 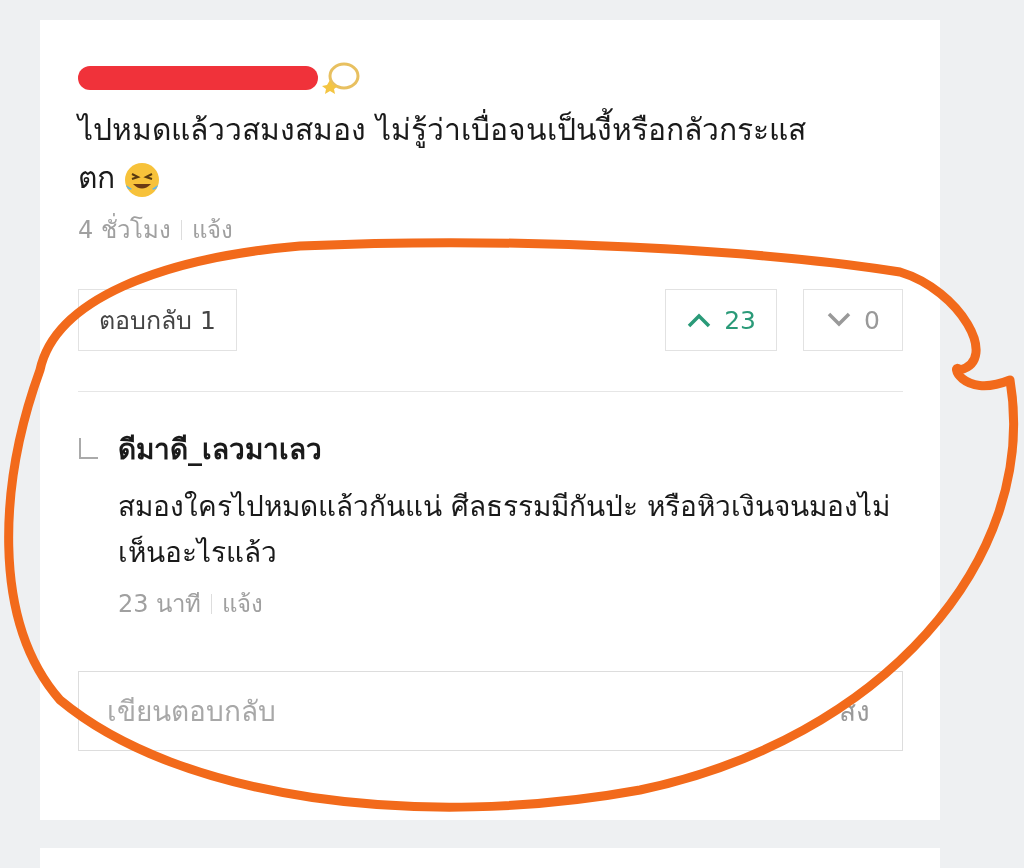 What do you see at coordinates (504, 530) in the screenshot?
I see `reply-text: สมองใครไปหมดแล้วกันแน่ ศีลธรรมมีกันป่ะ หรือหิวเงินจนมองไม่เห็นอะไรแล้ว` at bounding box center [504, 530].